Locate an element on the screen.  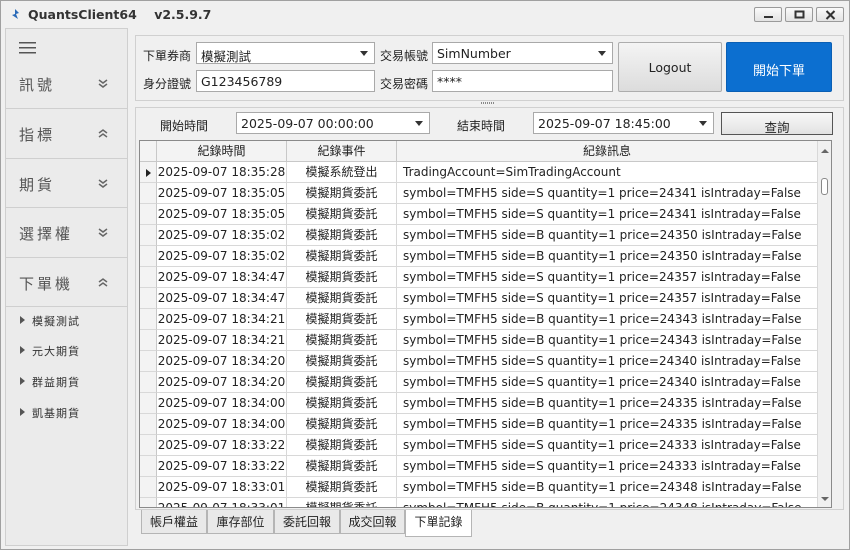
minimize-button is located at coordinates (768, 14).